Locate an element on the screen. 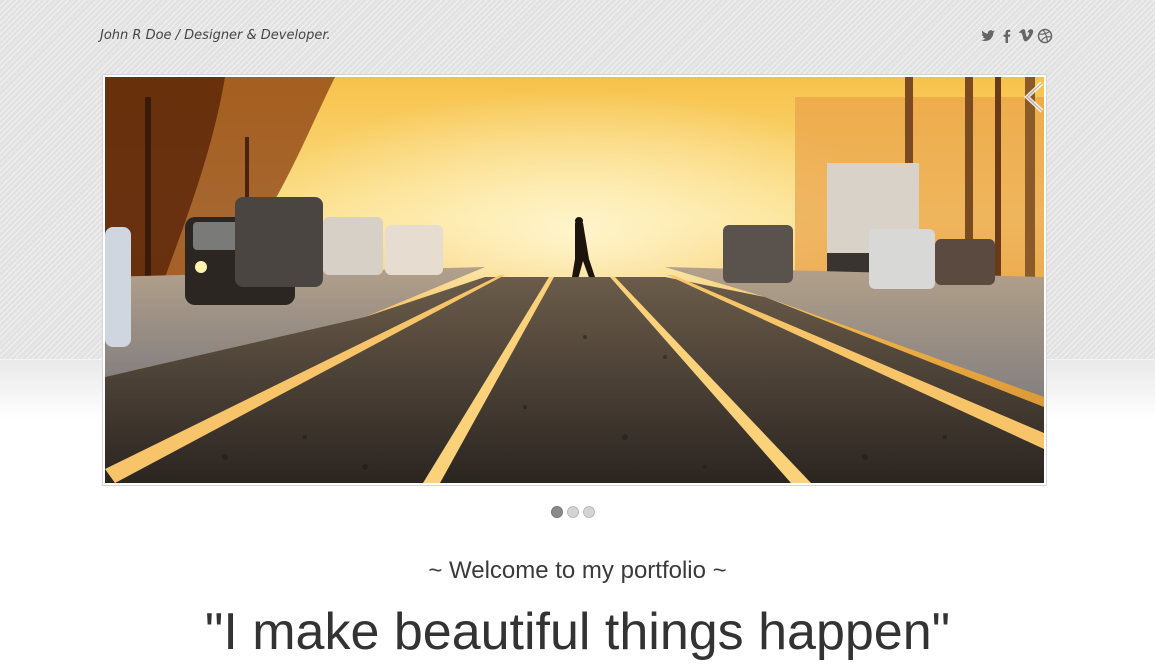  headline: "I make beautiful things happen" is located at coordinates (577, 632).